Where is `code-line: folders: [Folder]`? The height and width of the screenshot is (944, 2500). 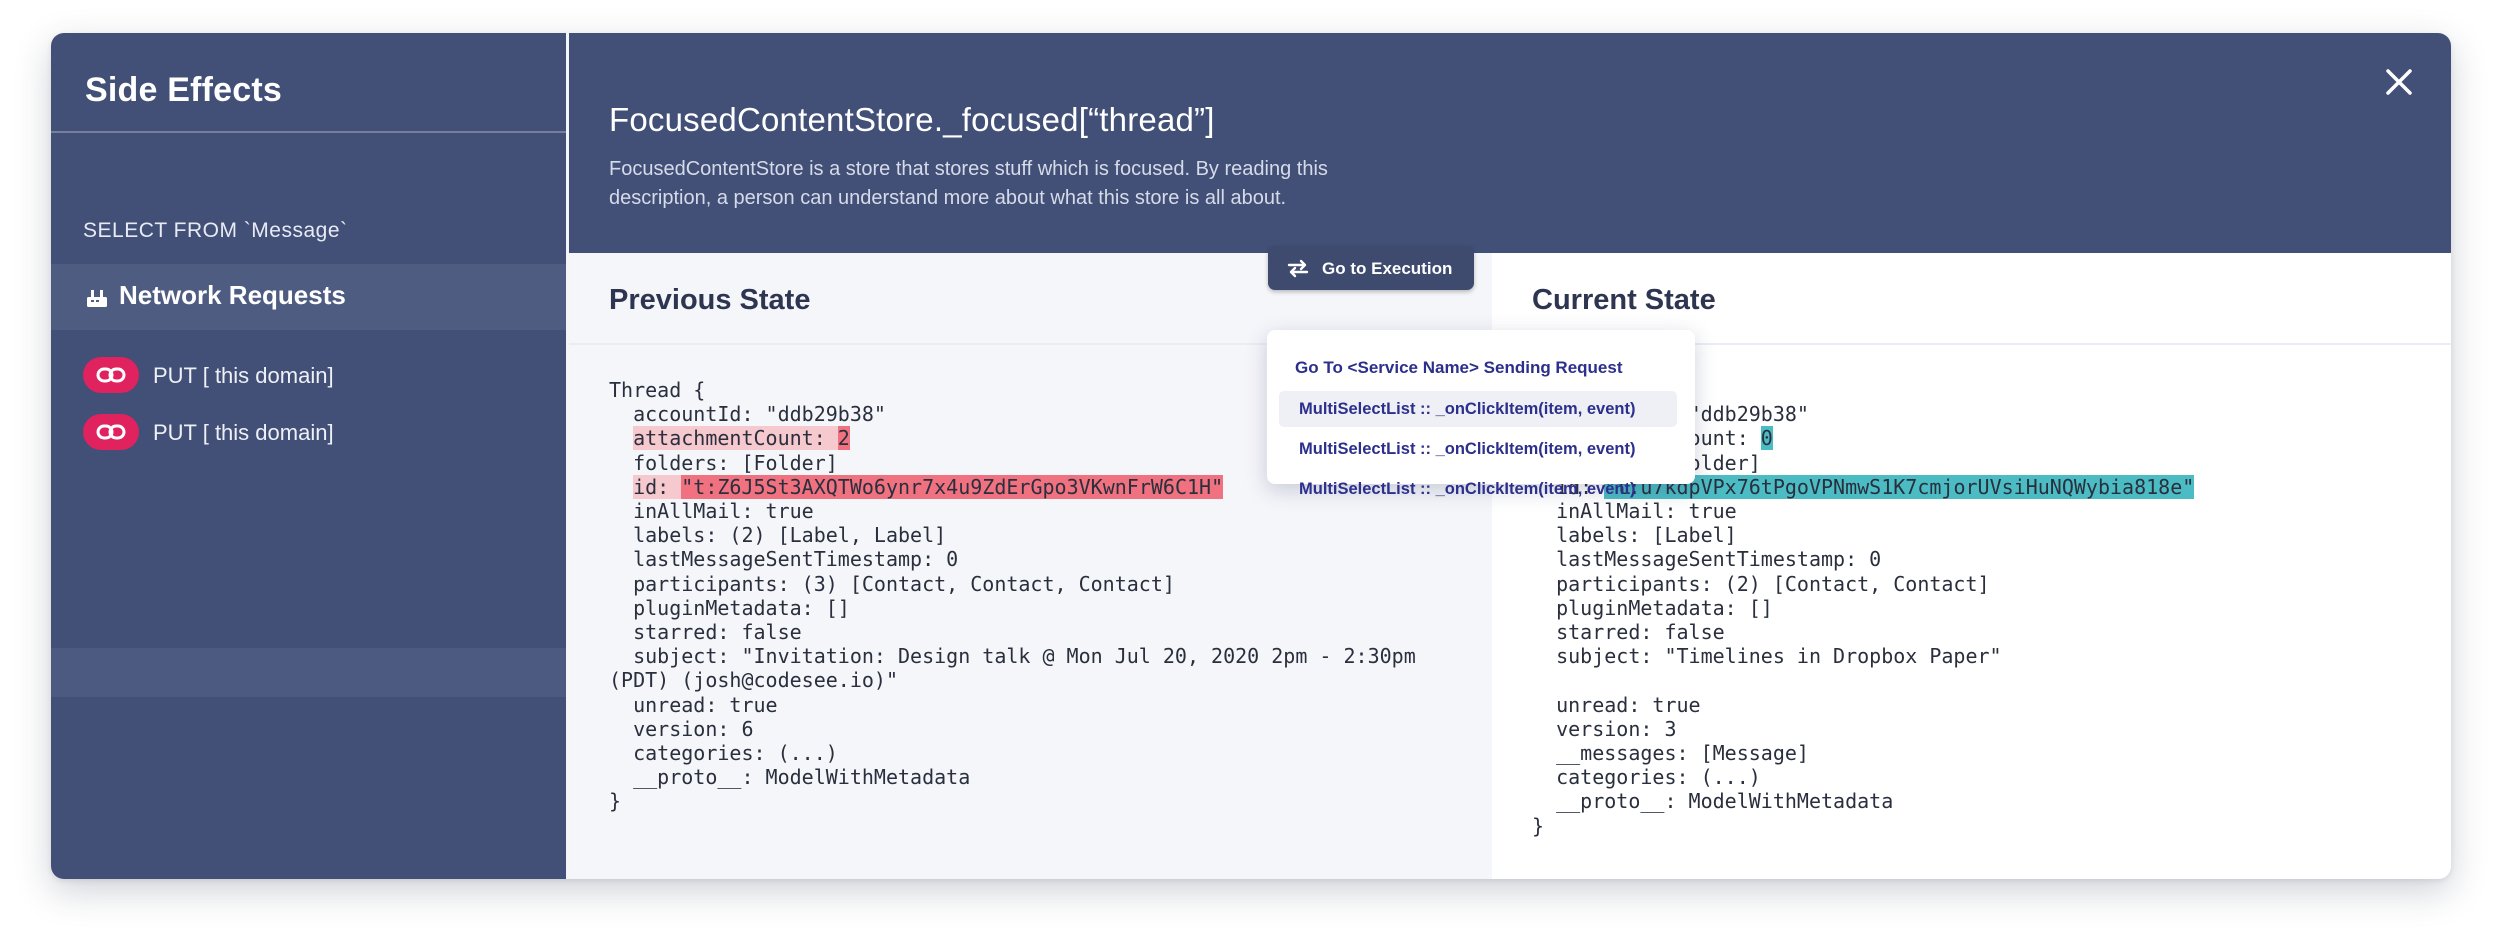
code-line: folders: [Folder] is located at coordinates (723, 462).